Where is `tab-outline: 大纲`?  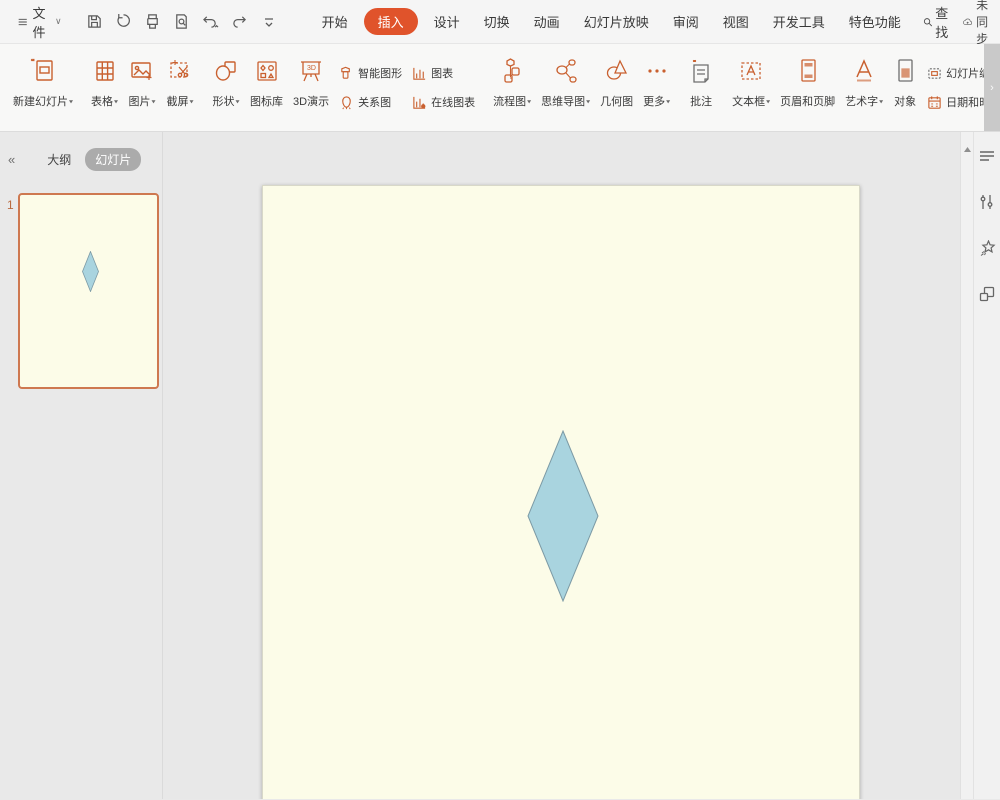 tab-outline: 大纲 is located at coordinates (59, 159).